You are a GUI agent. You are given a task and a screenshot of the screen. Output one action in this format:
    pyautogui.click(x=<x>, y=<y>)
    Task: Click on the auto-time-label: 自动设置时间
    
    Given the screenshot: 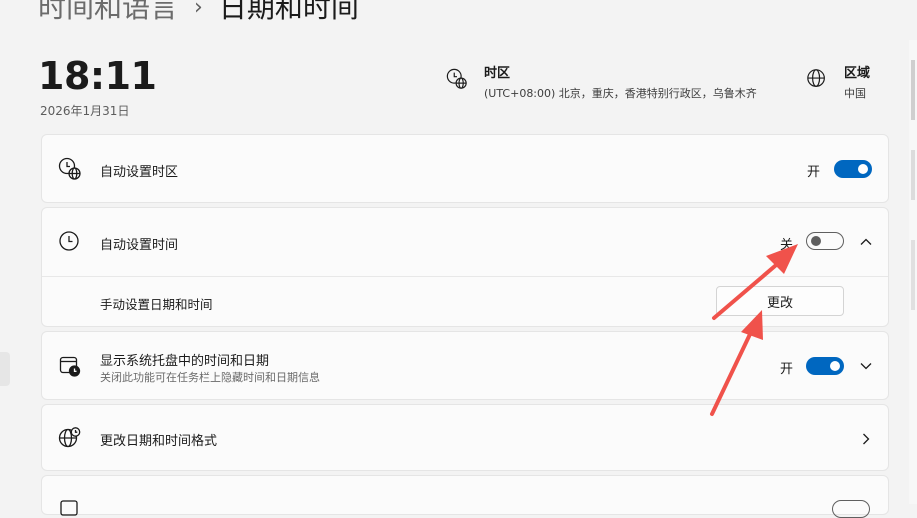 What is the action you would take?
    pyautogui.click(x=139, y=245)
    